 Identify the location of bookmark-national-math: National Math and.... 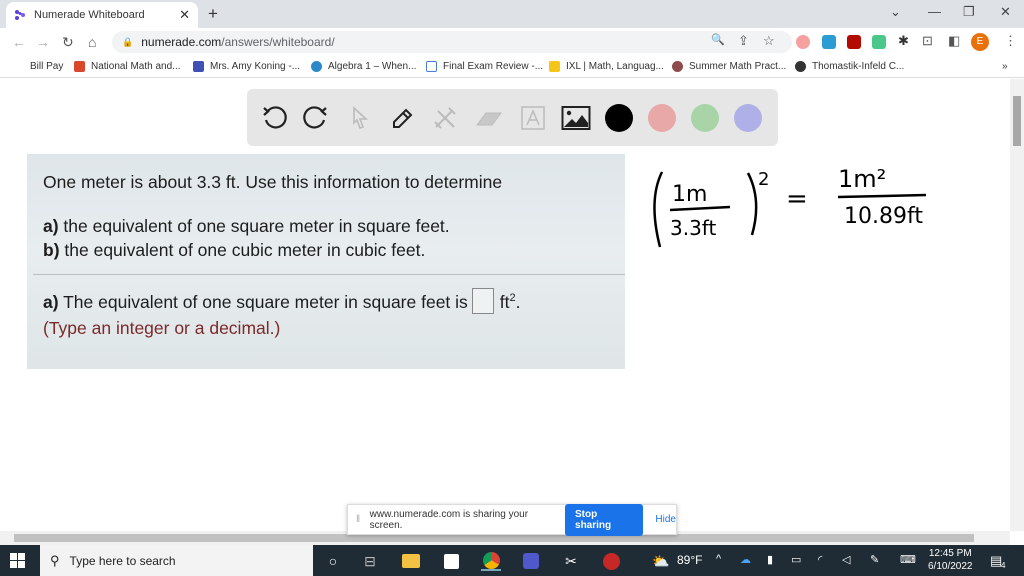
(127, 66).